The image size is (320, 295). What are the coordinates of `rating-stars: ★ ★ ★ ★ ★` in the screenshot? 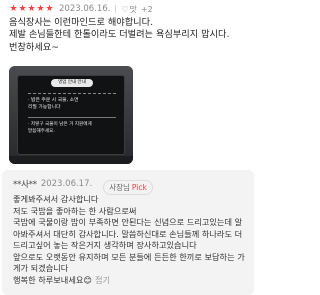 It's located at (31, 9).